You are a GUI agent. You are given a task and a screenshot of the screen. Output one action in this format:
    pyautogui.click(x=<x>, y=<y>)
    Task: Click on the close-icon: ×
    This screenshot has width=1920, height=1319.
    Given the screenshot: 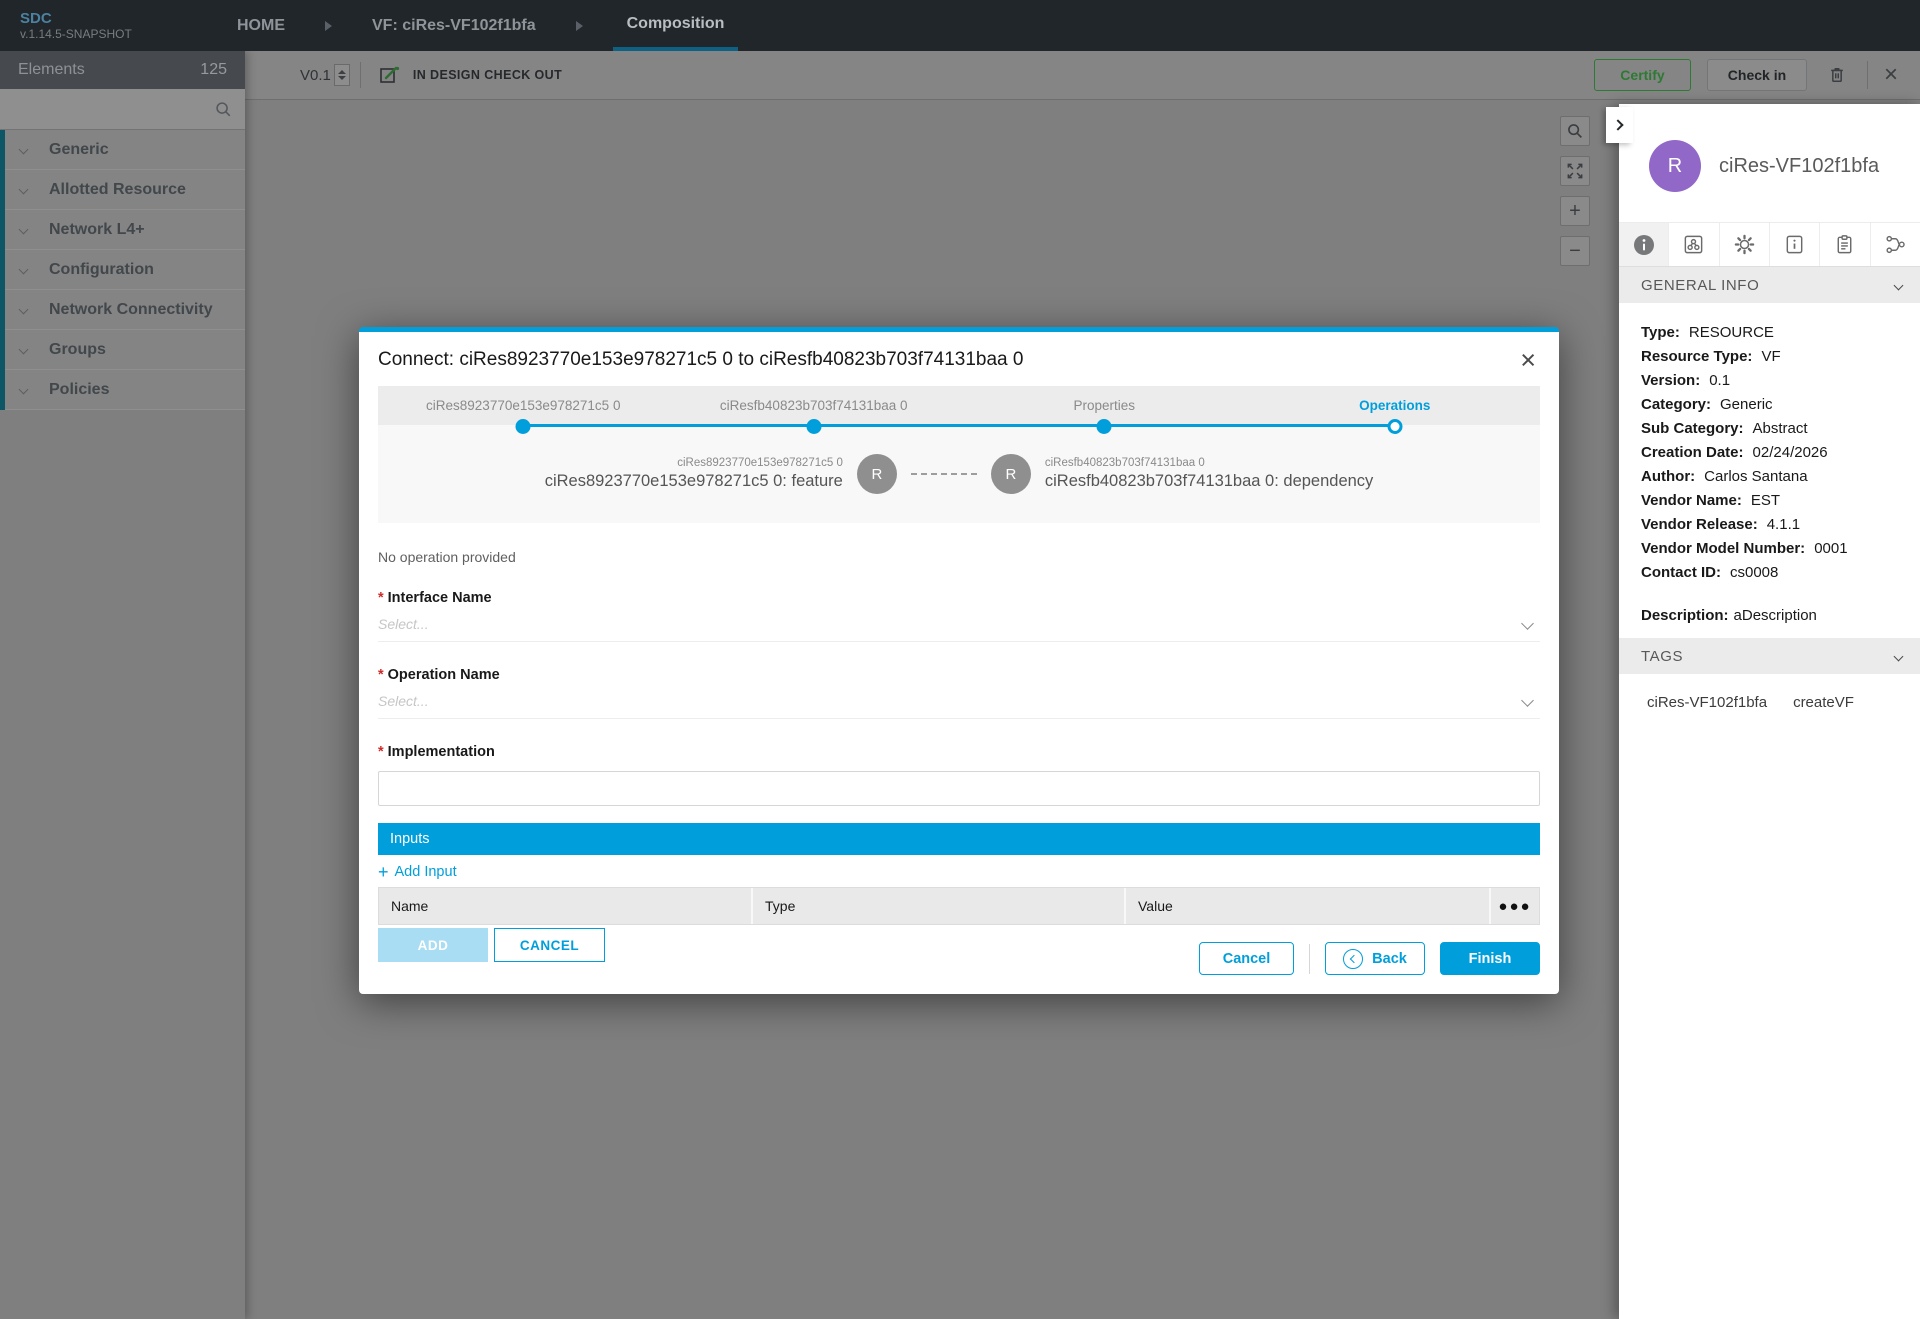 What is the action you would take?
    pyautogui.click(x=1528, y=360)
    